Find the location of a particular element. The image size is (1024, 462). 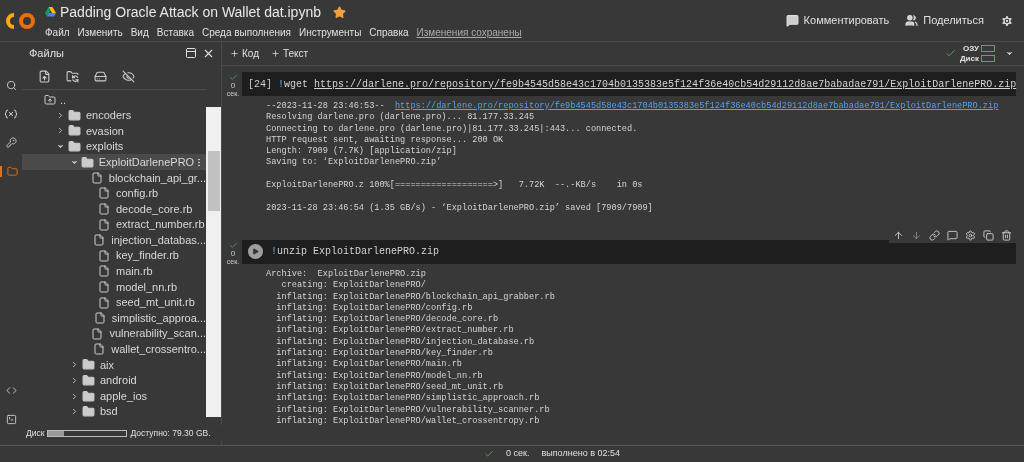

disk-meter is located at coordinates (988, 58).